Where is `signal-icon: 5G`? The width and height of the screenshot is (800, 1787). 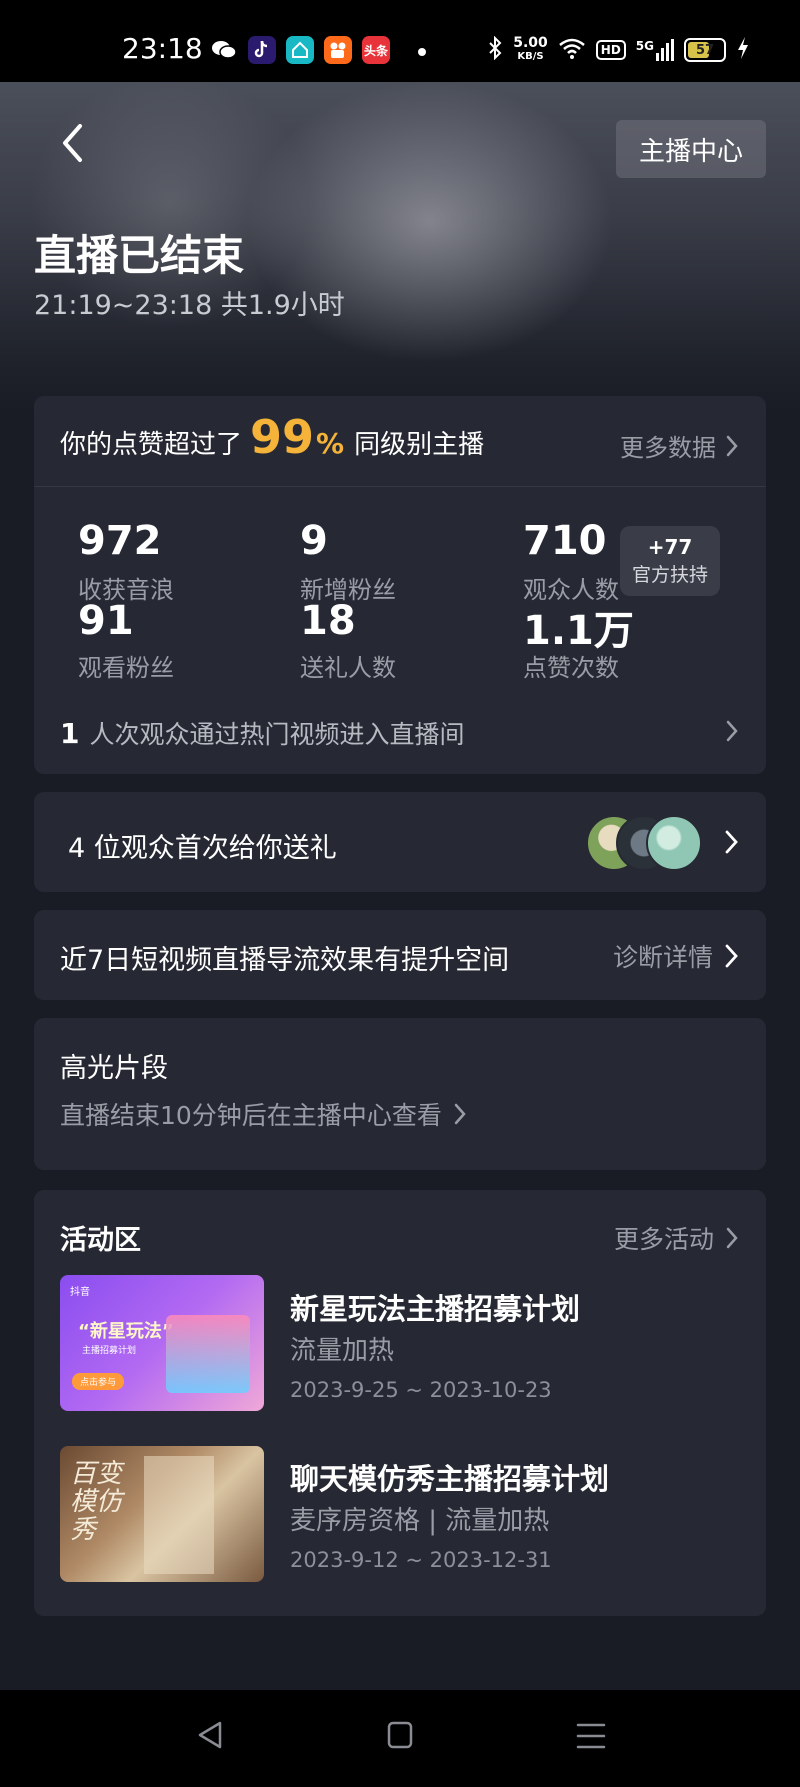 signal-icon: 5G is located at coordinates (655, 50).